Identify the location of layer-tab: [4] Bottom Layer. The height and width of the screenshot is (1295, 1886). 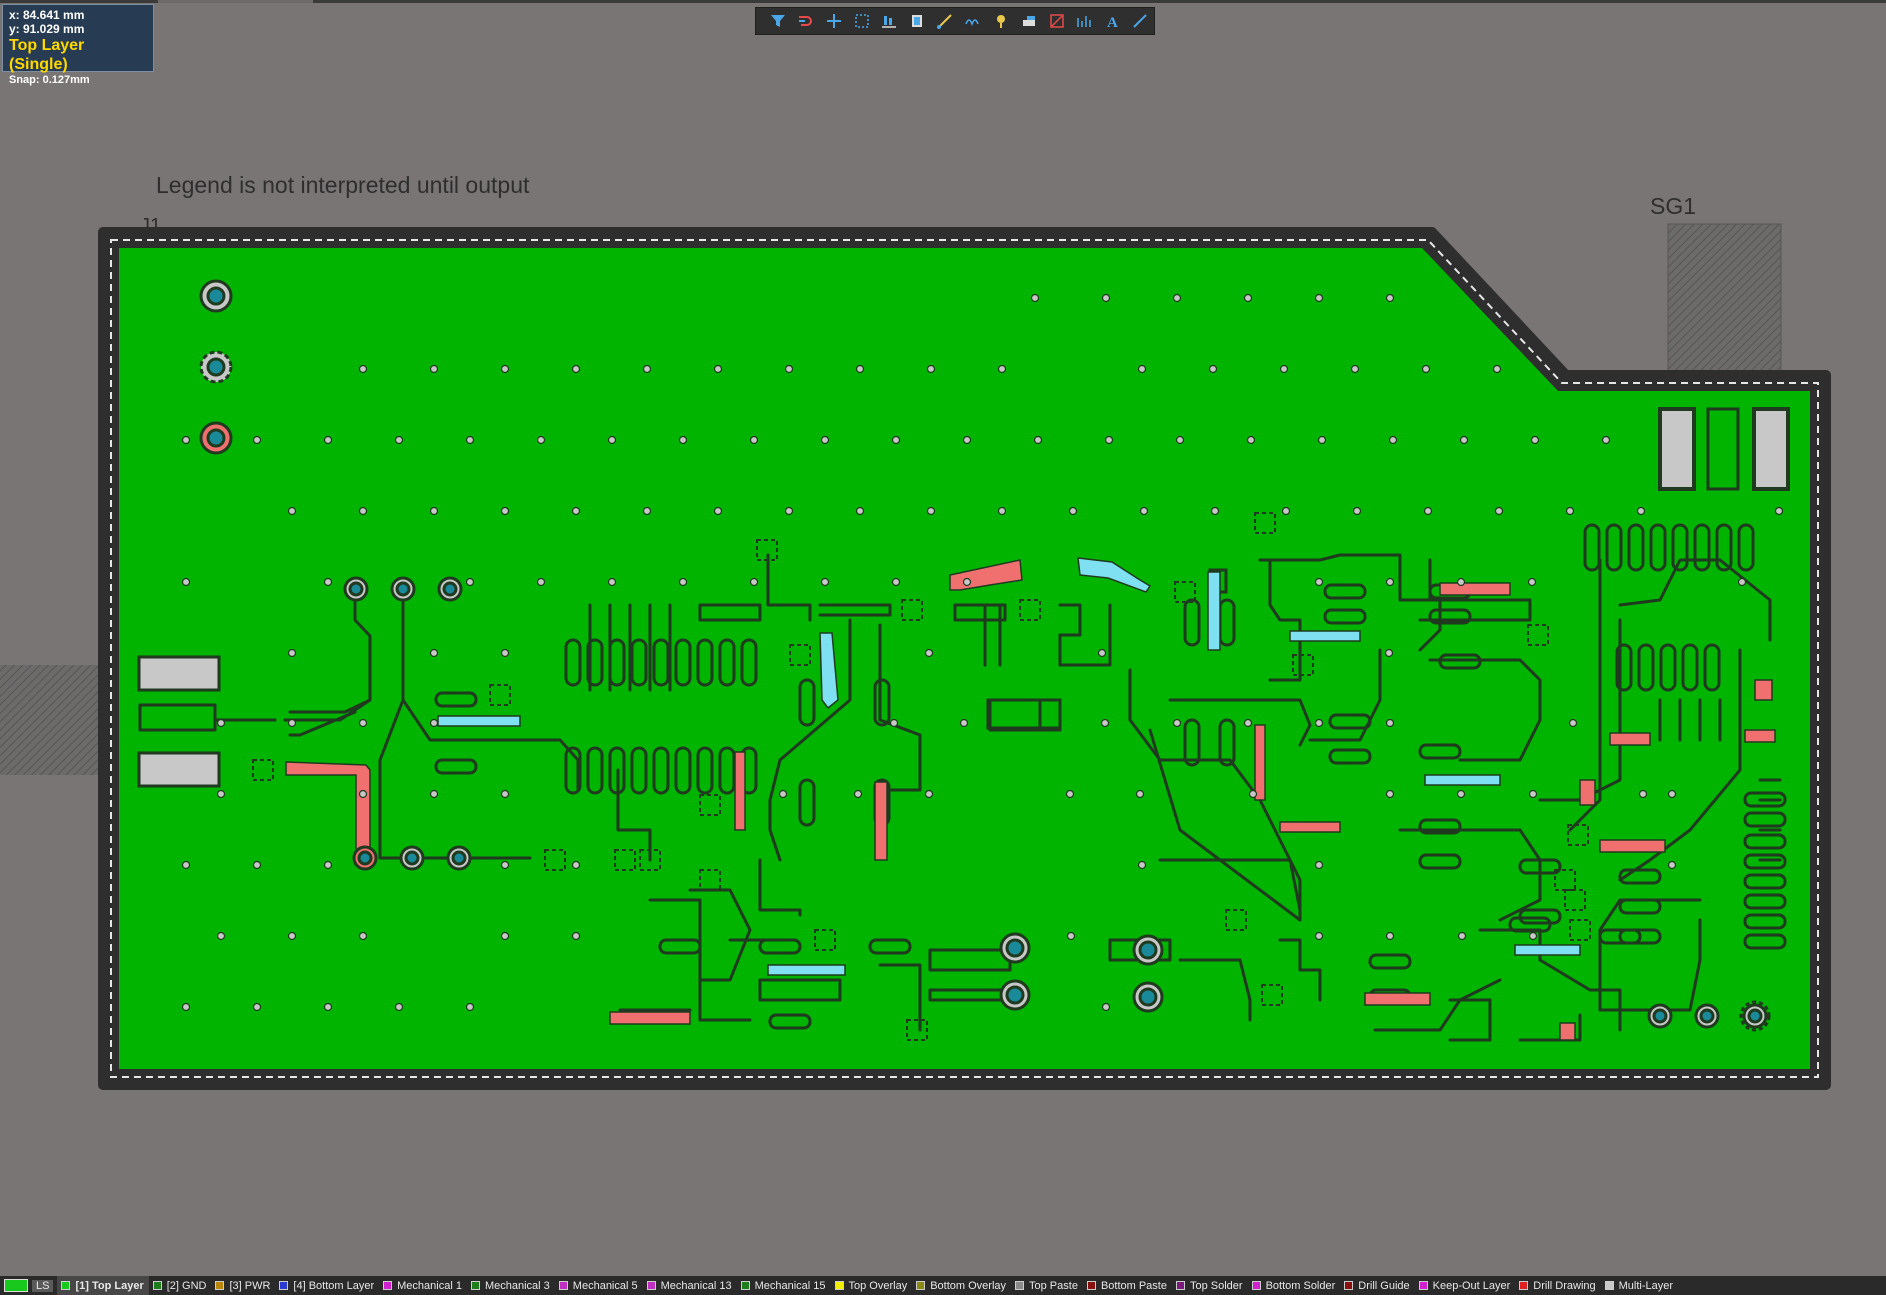
(327, 1285).